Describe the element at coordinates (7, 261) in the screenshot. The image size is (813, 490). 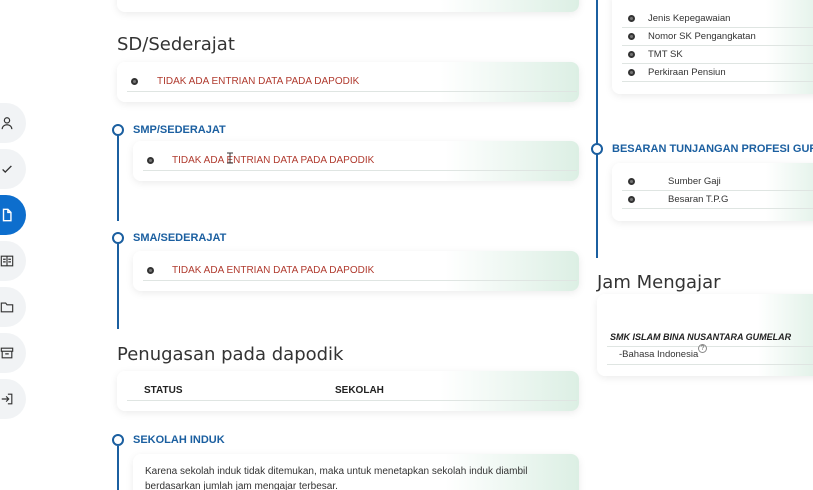
I see `book-icon` at that location.